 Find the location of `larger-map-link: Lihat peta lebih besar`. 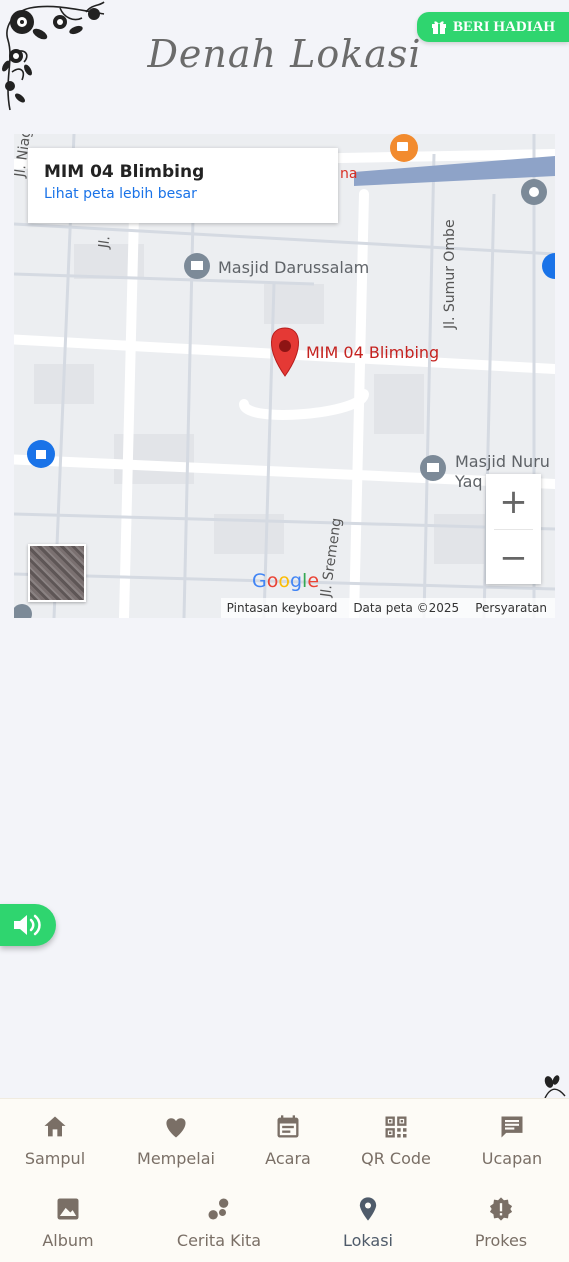

larger-map-link: Lihat peta lebih besar is located at coordinates (183, 194).